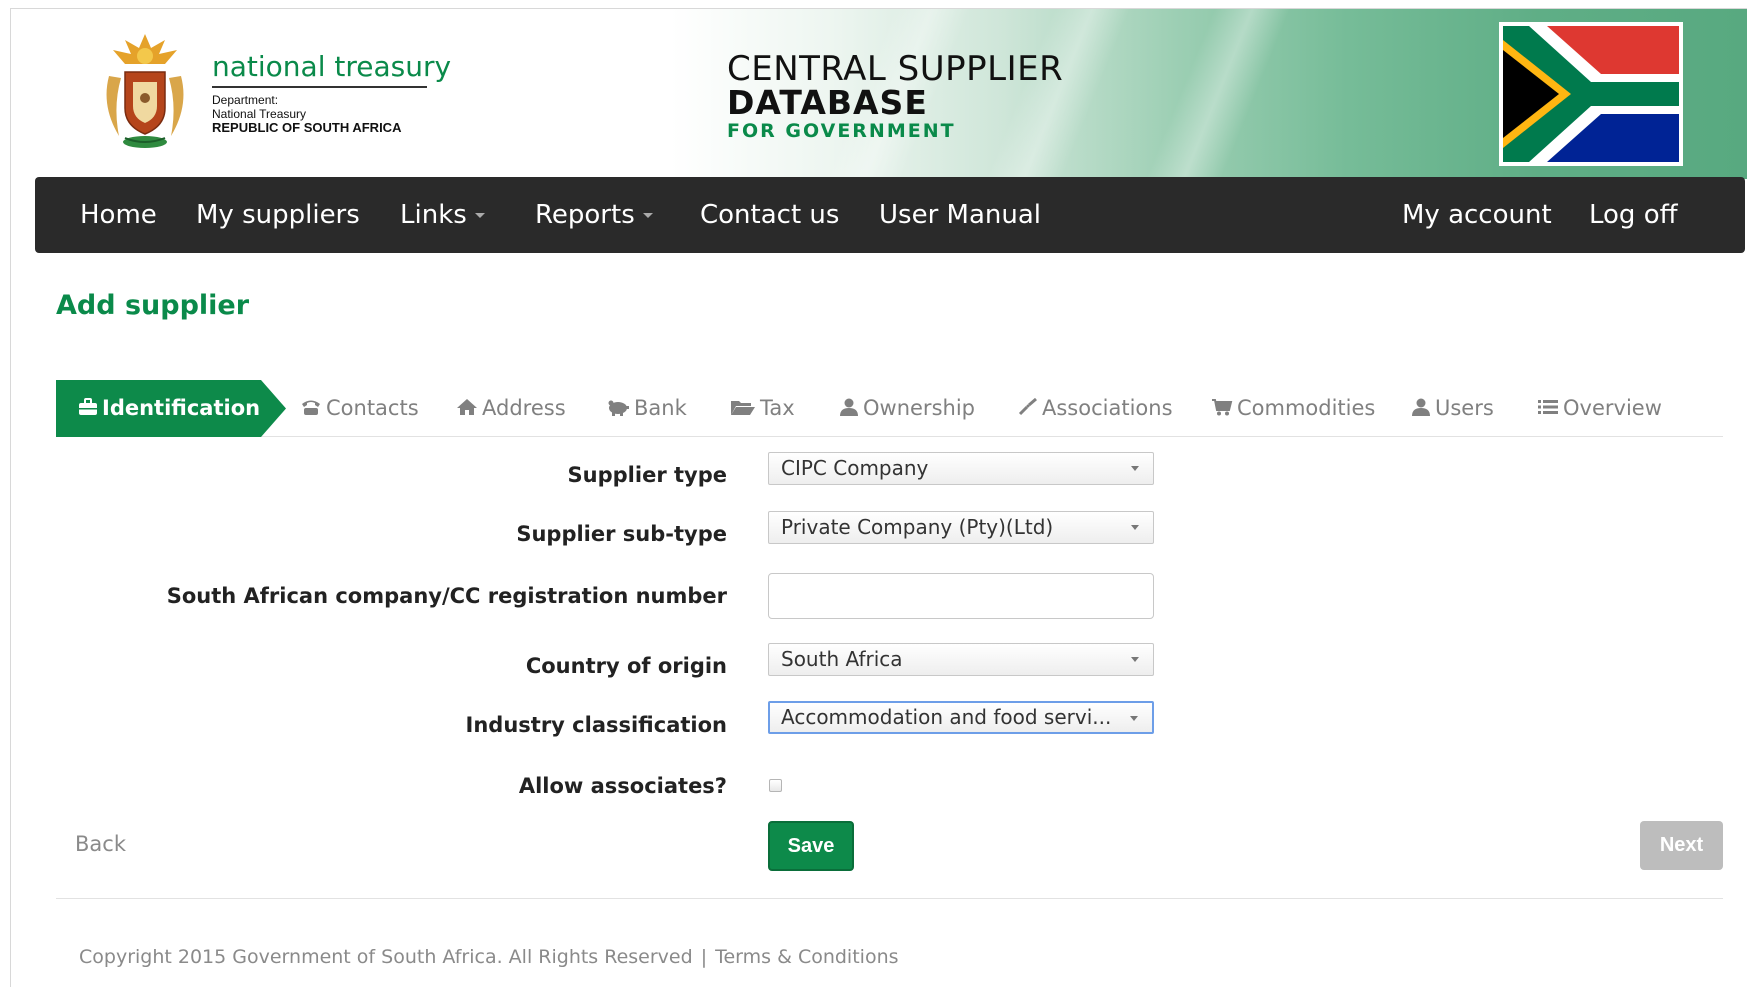 This screenshot has width=1749, height=987. I want to click on allow-associates-label: Allow associates?, so click(622, 786).